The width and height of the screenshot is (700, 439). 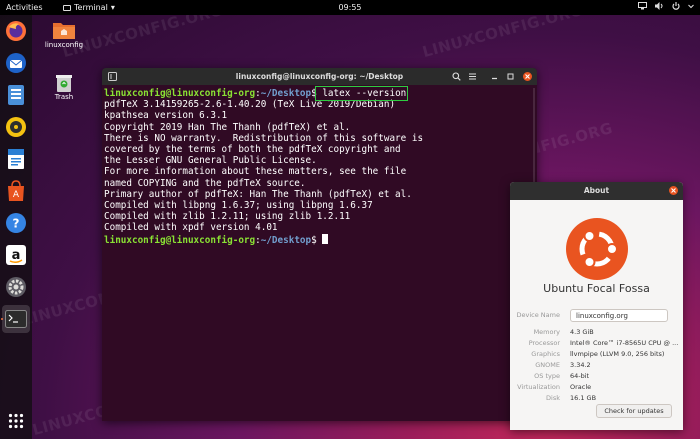 What do you see at coordinates (596, 388) in the screenshot?
I see `info-row: Virtualization Oracle` at bounding box center [596, 388].